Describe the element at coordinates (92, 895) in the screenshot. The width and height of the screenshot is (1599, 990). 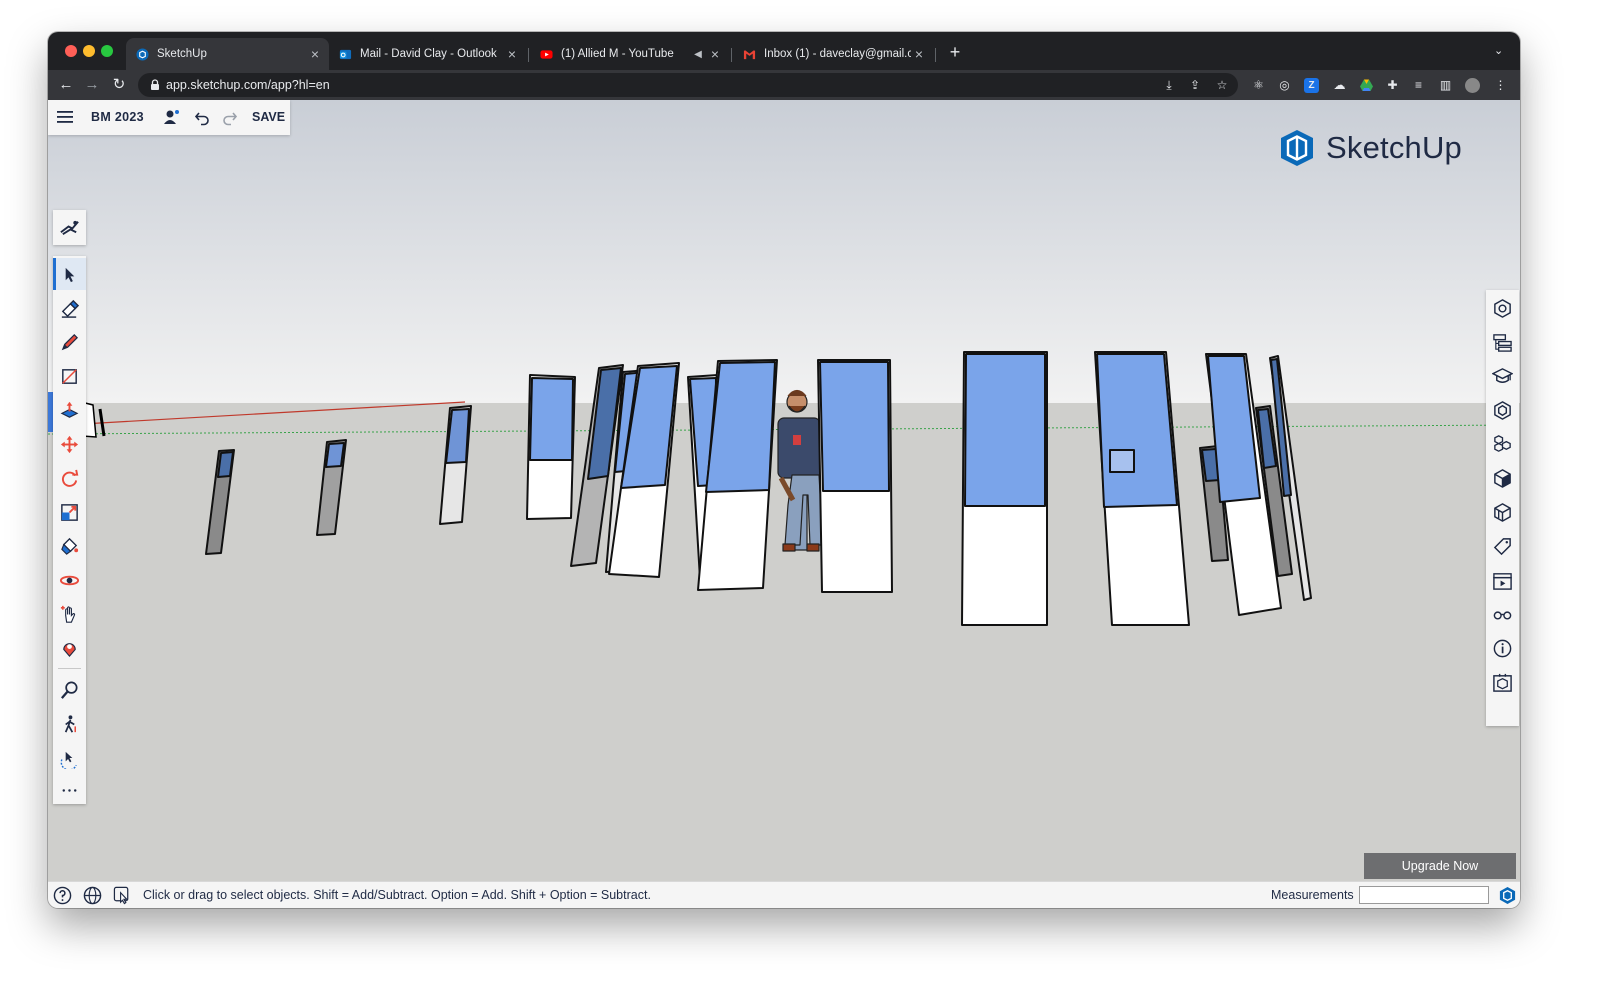
I see `globe-language-icon` at that location.